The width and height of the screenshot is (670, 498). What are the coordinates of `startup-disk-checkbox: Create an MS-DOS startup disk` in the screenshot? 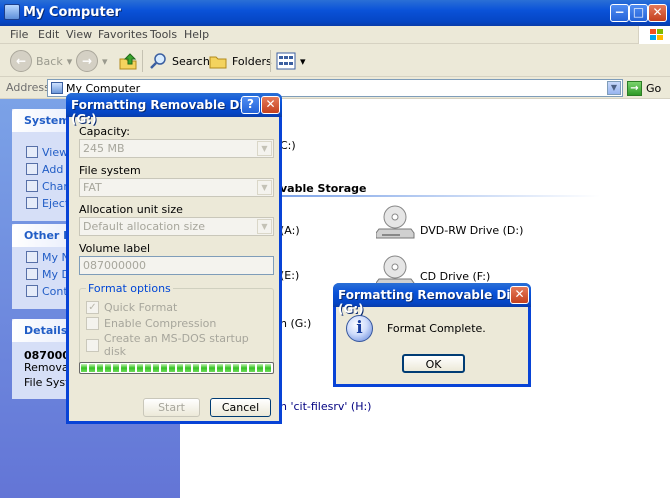 It's located at (179, 345).